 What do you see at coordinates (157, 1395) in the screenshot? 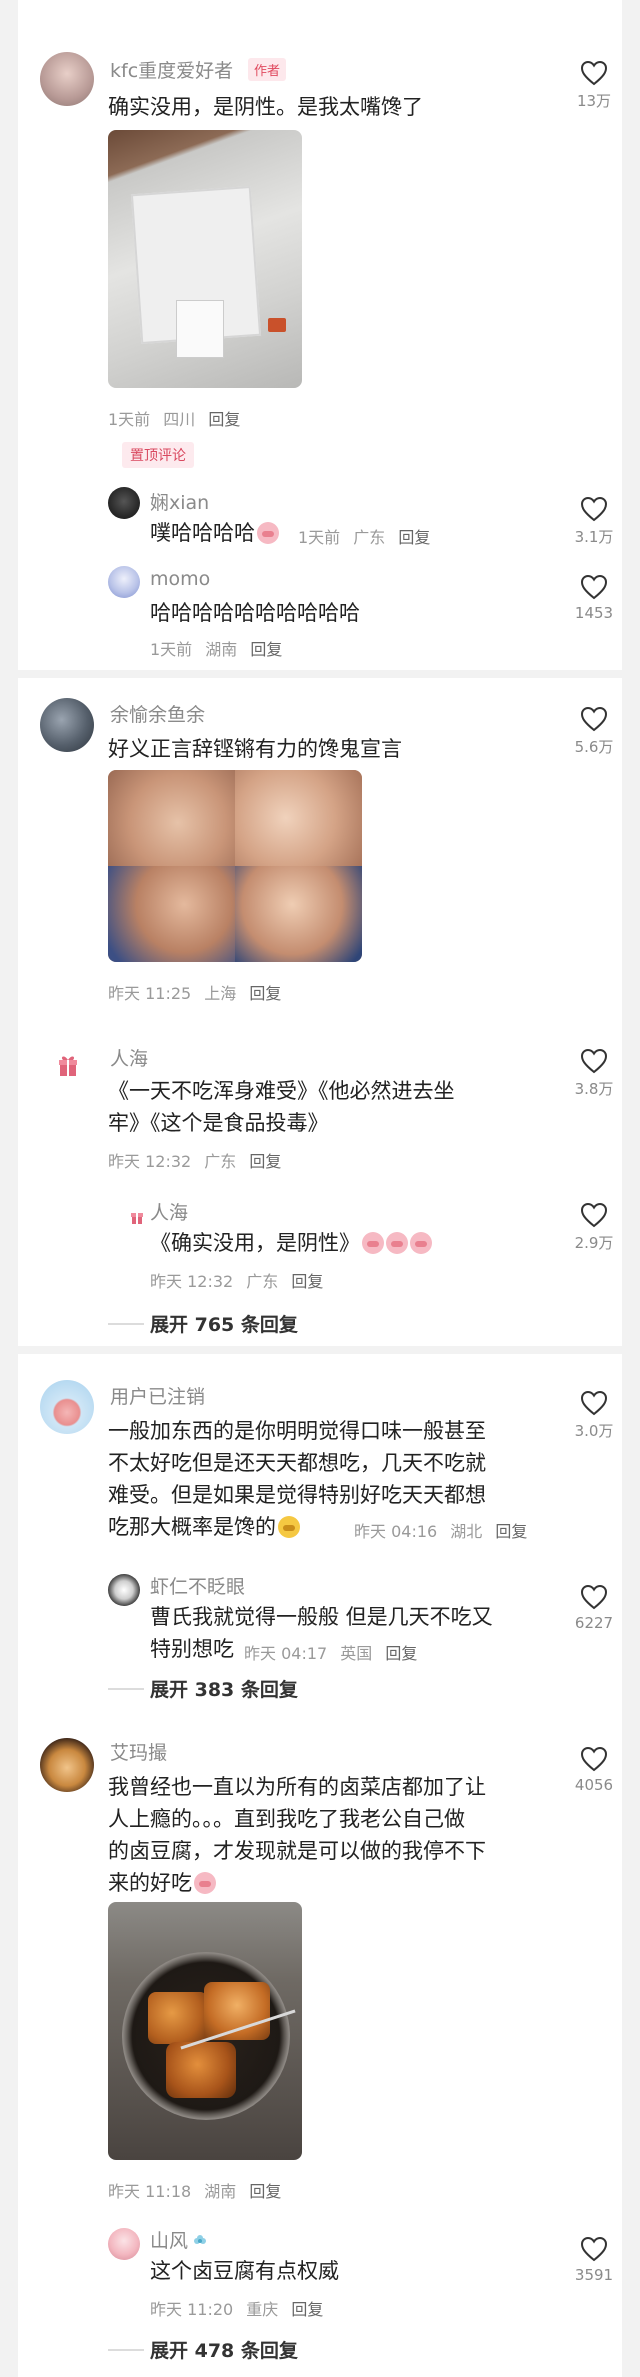
I see `comment-author-name: 用户已注销` at bounding box center [157, 1395].